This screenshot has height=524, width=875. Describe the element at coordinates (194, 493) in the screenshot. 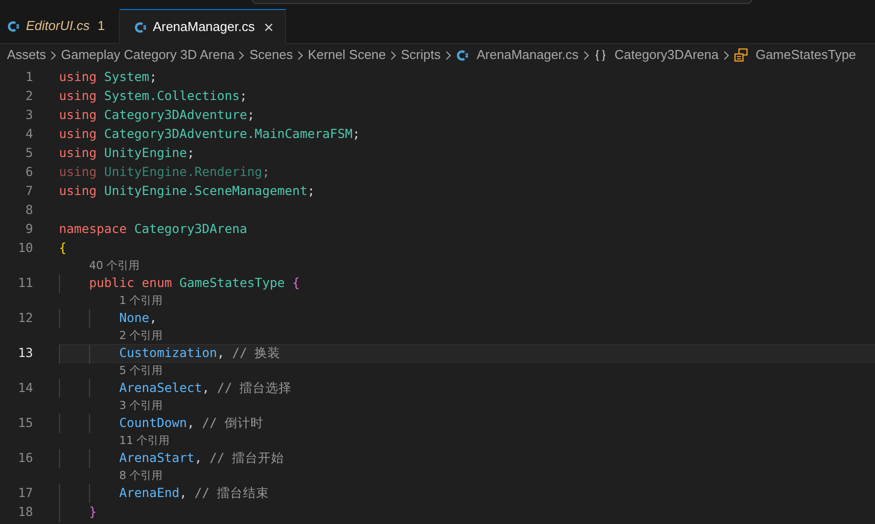

I see `code-line: ArenaEnd, // 擂台结束` at that location.